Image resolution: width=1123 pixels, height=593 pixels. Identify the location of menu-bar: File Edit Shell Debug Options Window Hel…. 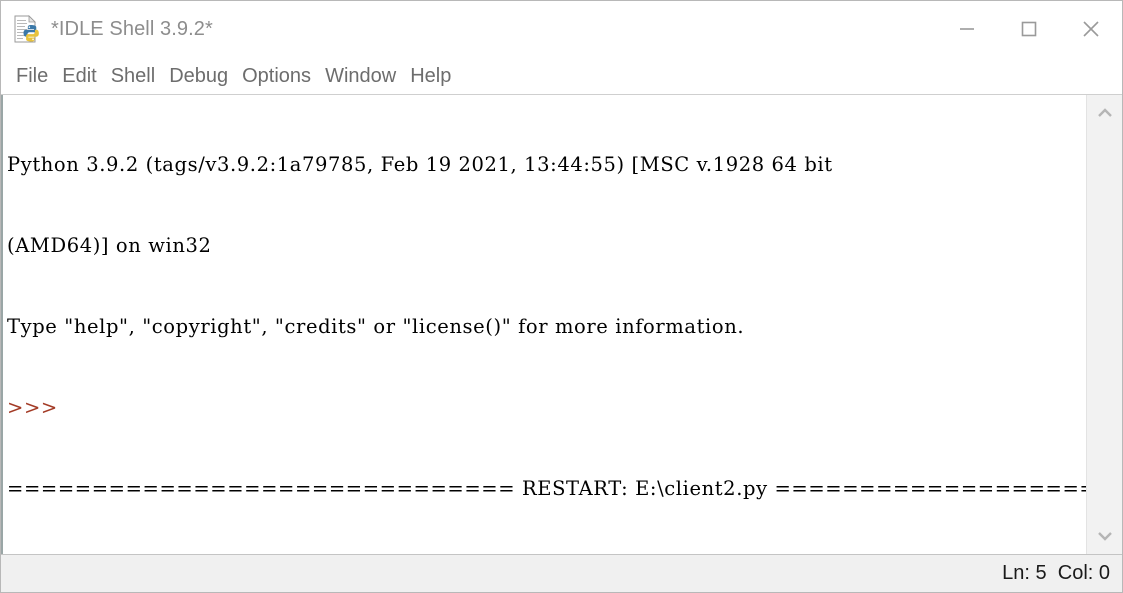
(561, 76).